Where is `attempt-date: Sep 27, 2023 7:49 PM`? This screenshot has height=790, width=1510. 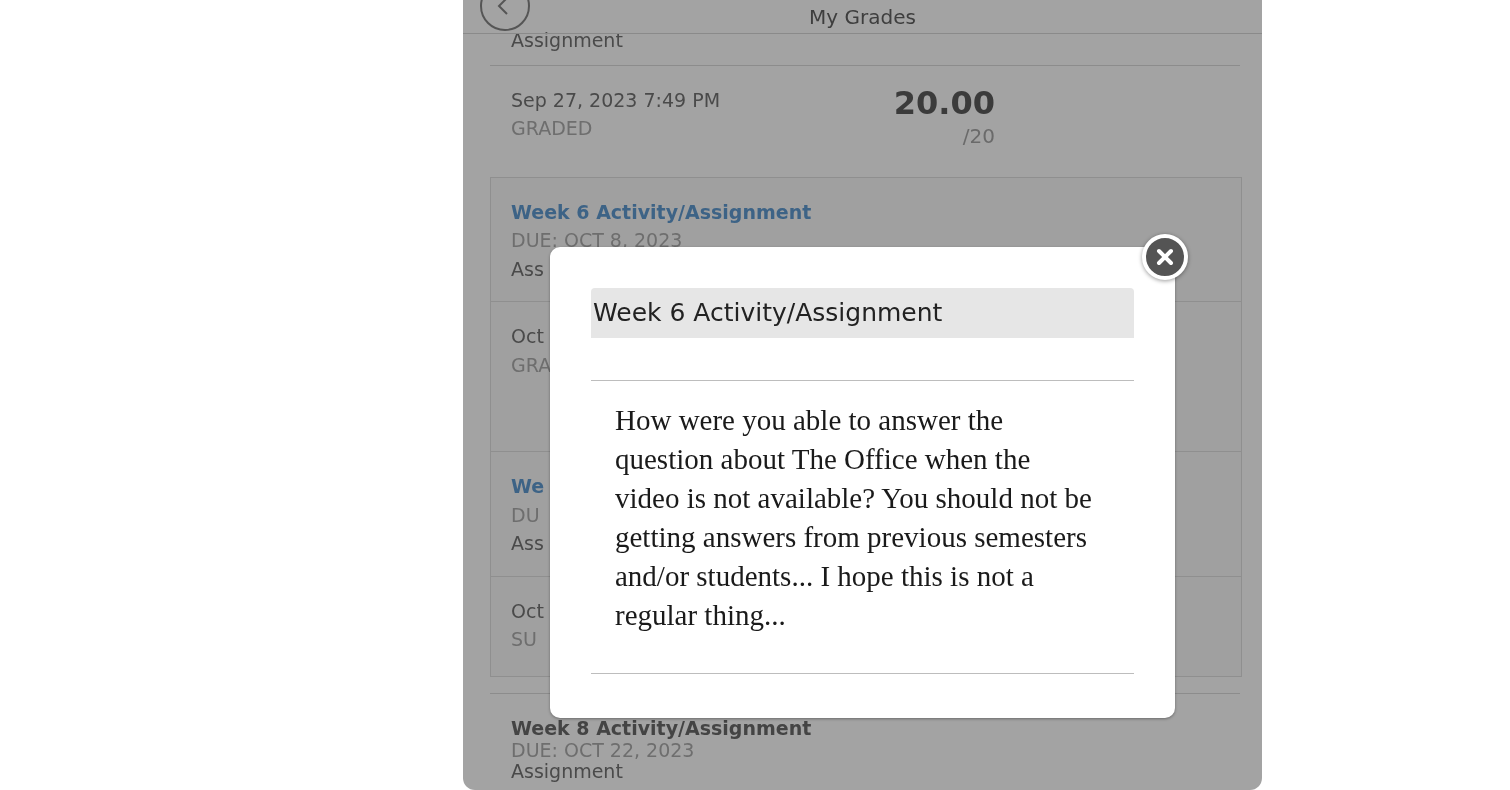 attempt-date: Sep 27, 2023 7:49 PM is located at coordinates (616, 100).